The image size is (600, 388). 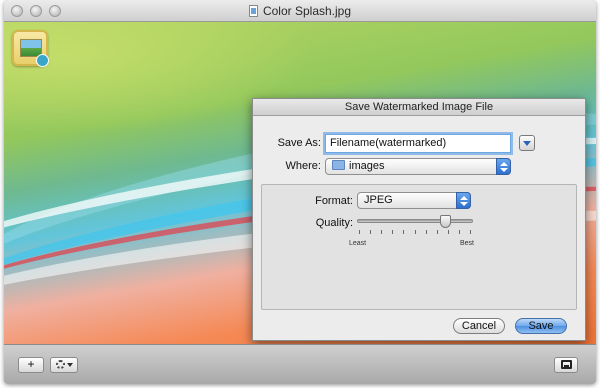 I want to click on window-title: Color Splash.jpg, so click(x=307, y=11).